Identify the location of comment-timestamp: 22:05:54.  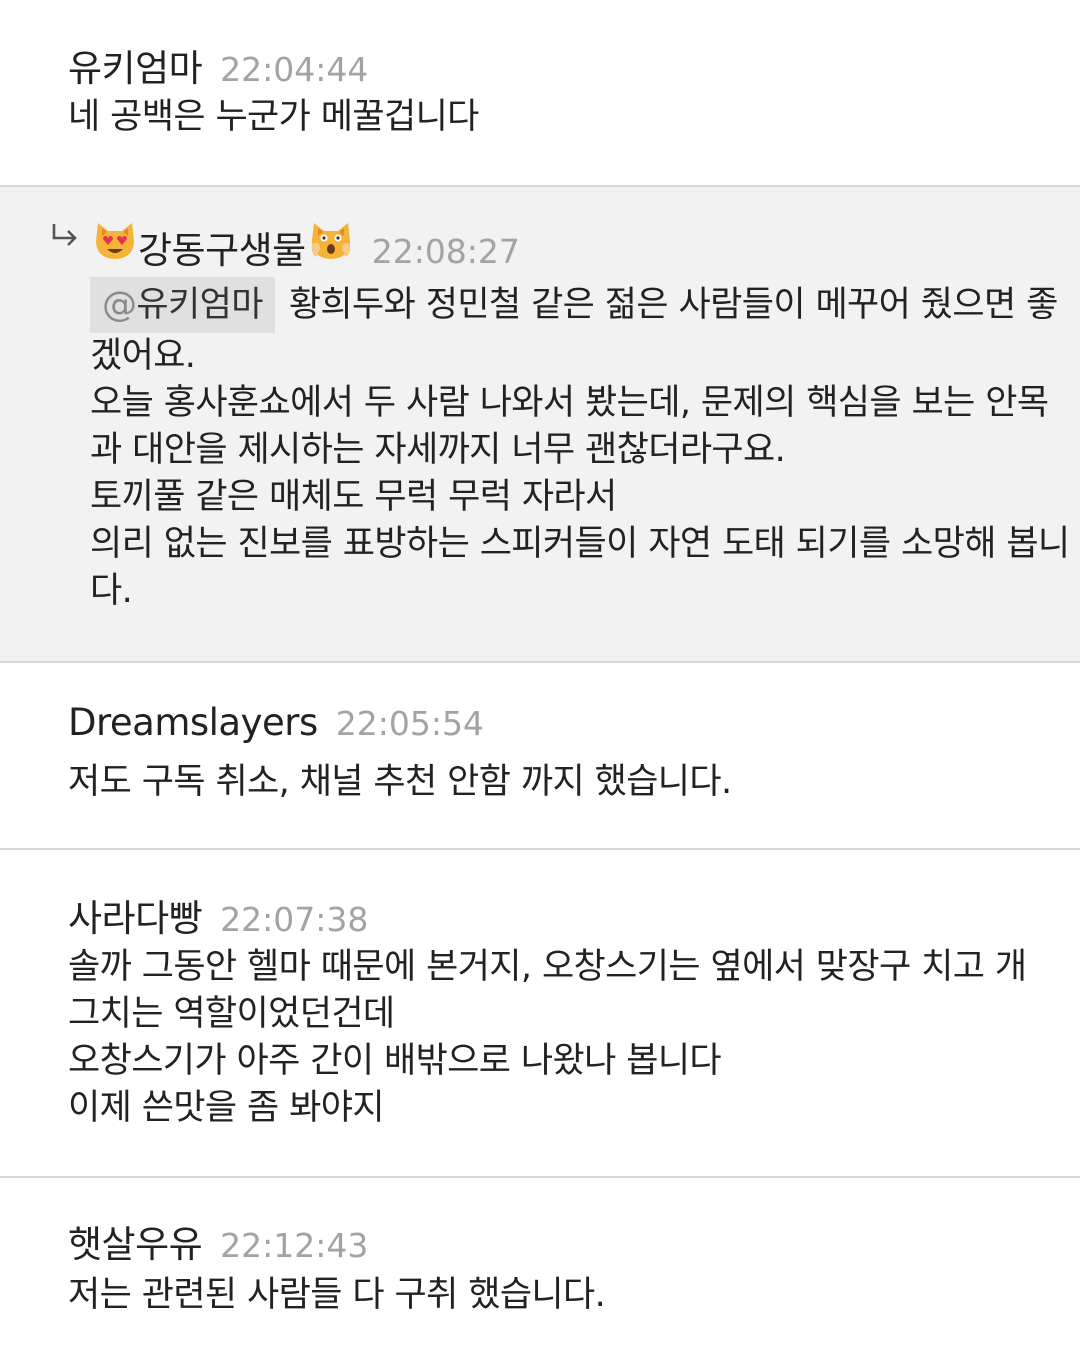
(409, 723).